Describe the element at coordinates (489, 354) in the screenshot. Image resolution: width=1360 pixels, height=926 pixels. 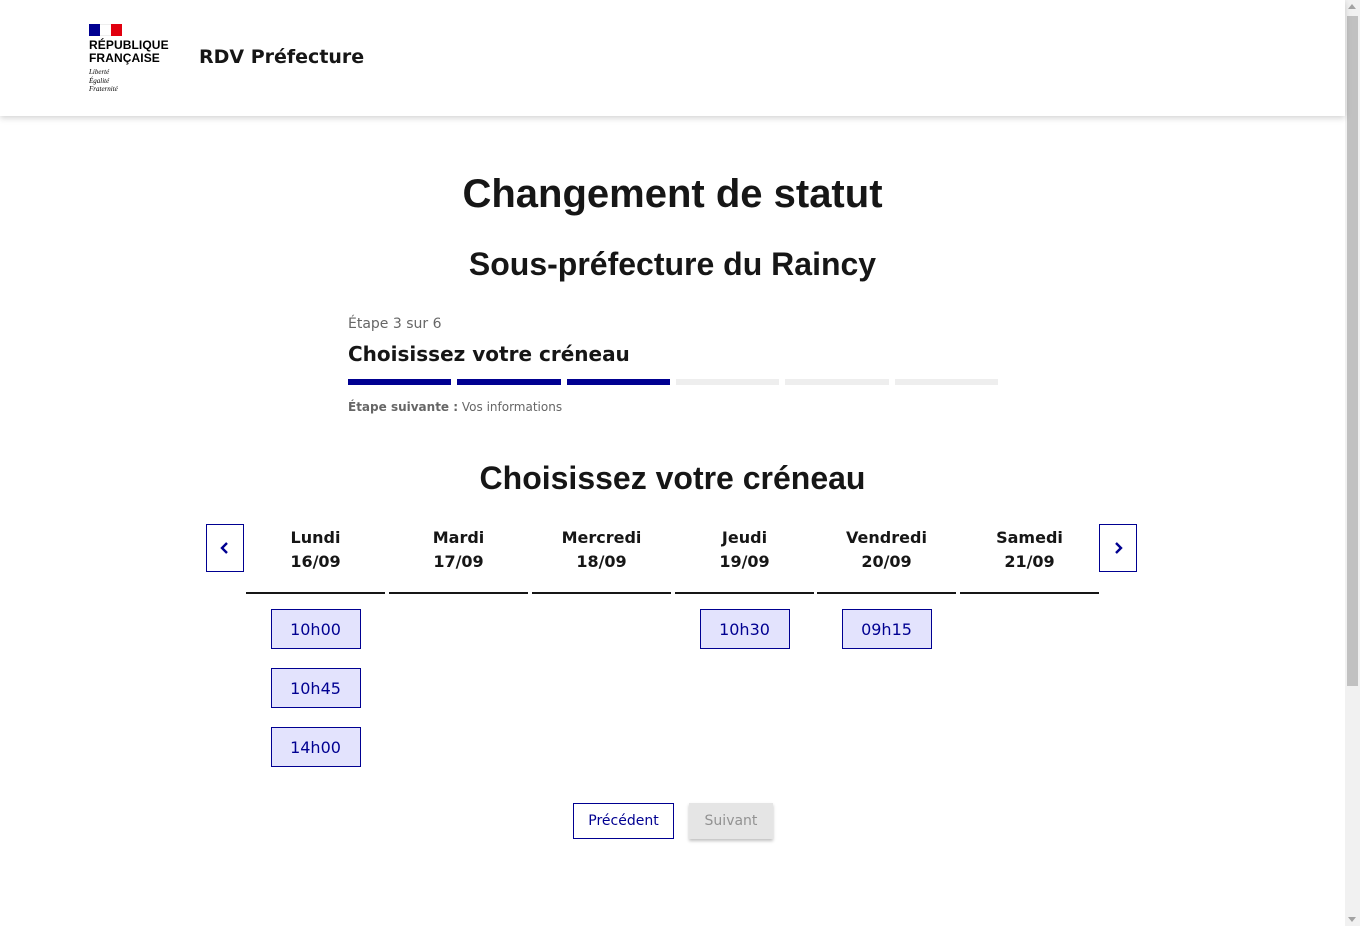
I see `step-title: Choisissez votre créneau` at that location.